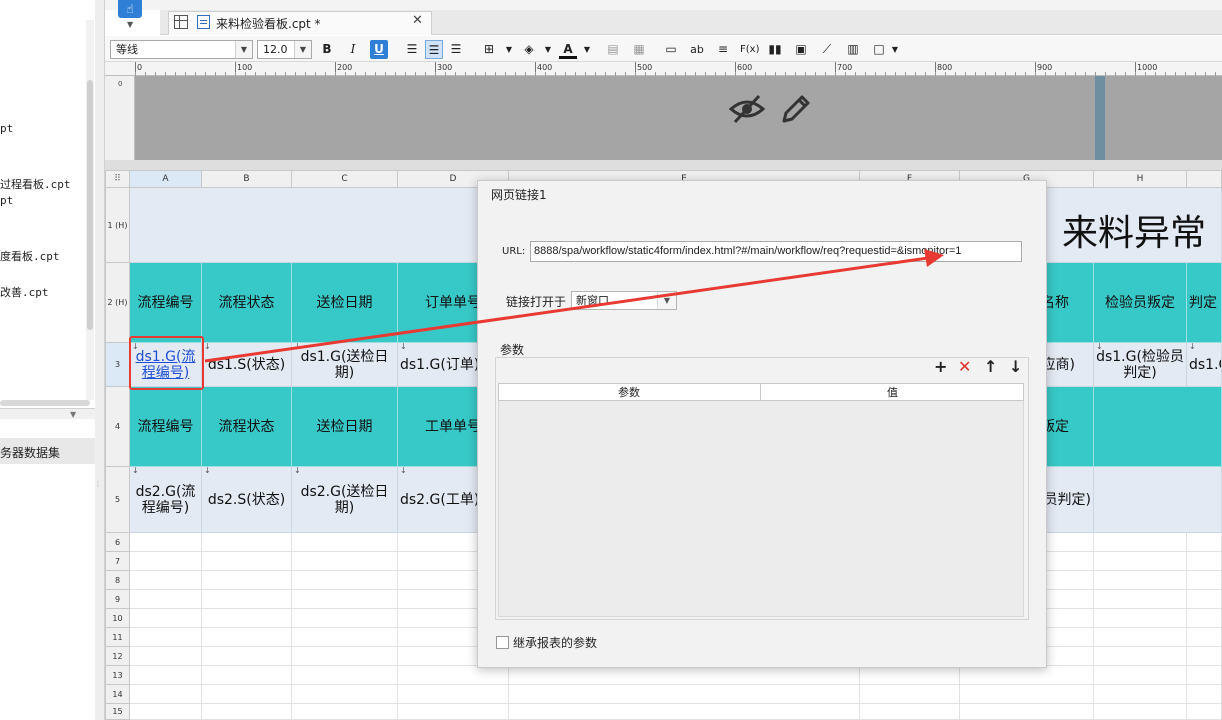 Image resolution: width=1222 pixels, height=720 pixels. What do you see at coordinates (345, 500) in the screenshot?
I see `data-cell: ↓ ds2.G(送检日期)` at bounding box center [345, 500].